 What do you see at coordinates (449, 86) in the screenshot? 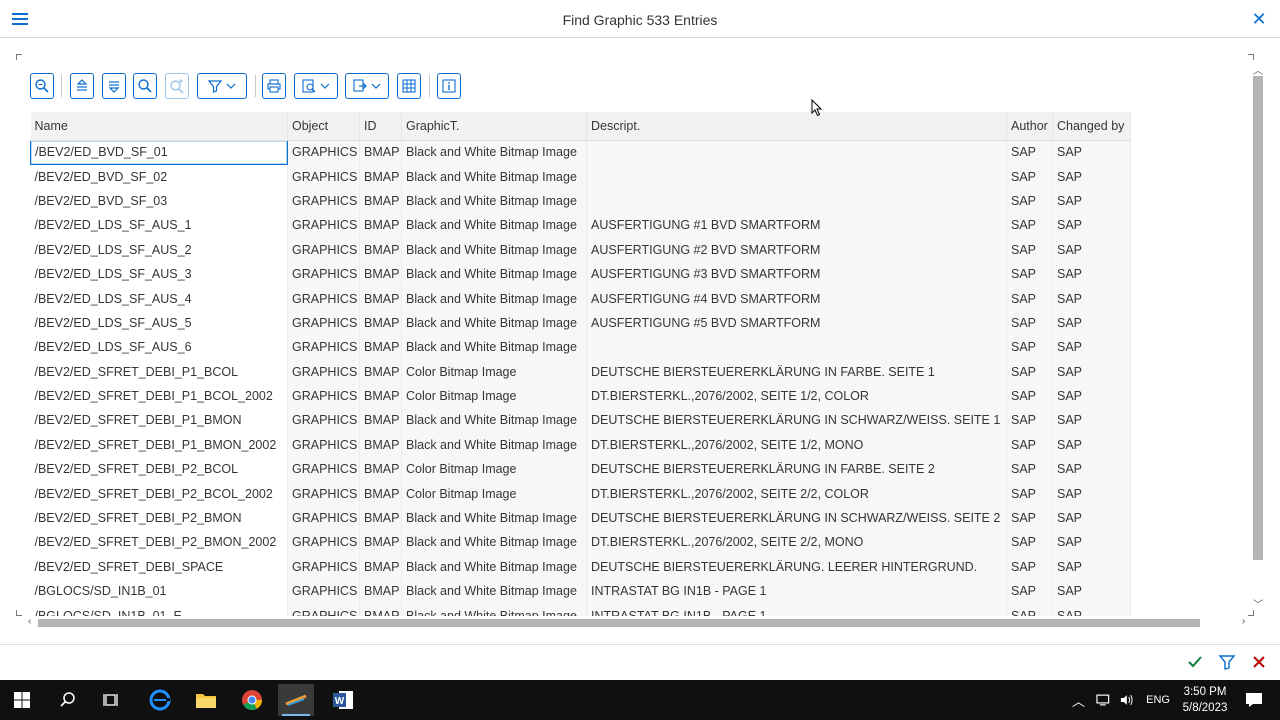
I see `information-button` at bounding box center [449, 86].